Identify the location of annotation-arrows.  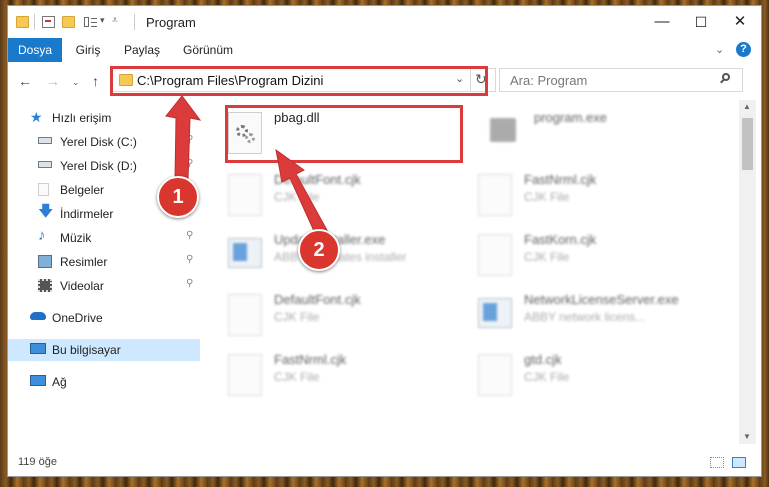
(247, 168).